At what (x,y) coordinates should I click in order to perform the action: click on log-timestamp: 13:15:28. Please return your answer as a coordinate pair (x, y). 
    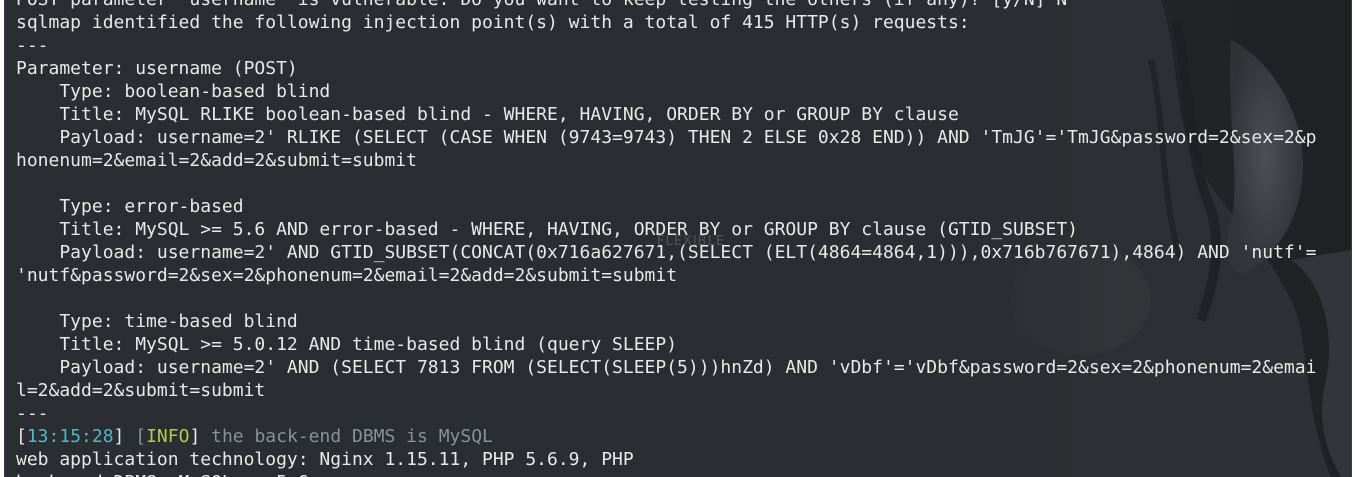
    Looking at the image, I should click on (70, 436).